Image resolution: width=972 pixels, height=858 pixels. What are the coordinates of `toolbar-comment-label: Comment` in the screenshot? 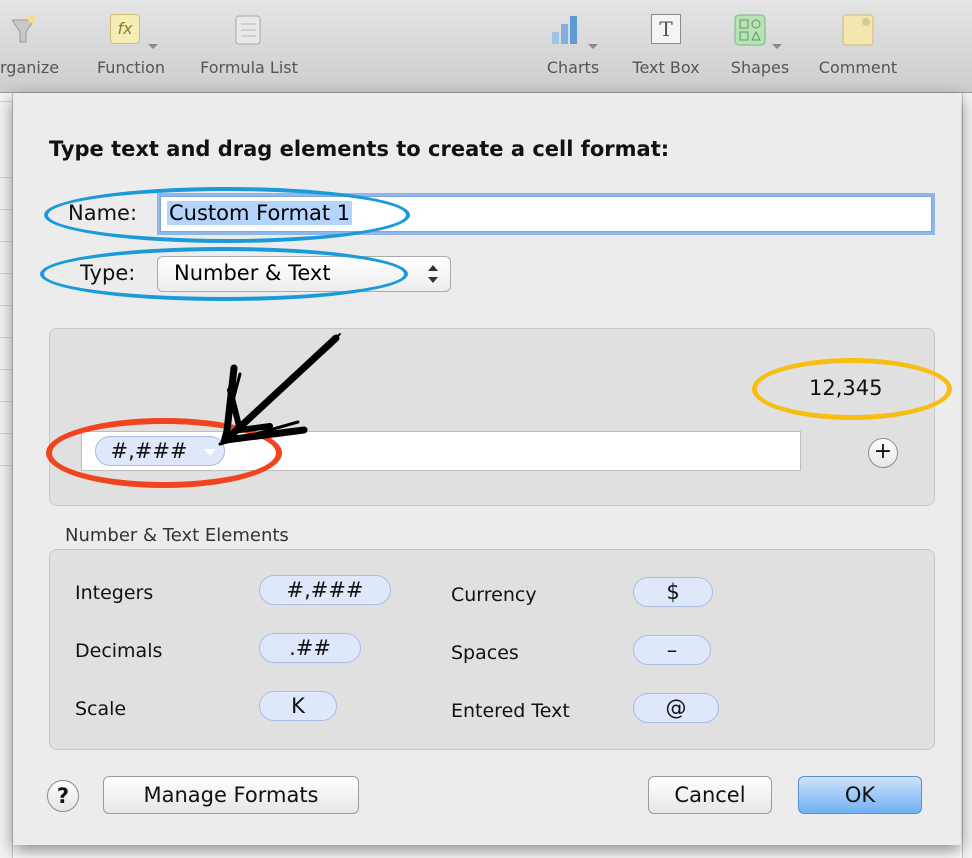 It's located at (858, 67).